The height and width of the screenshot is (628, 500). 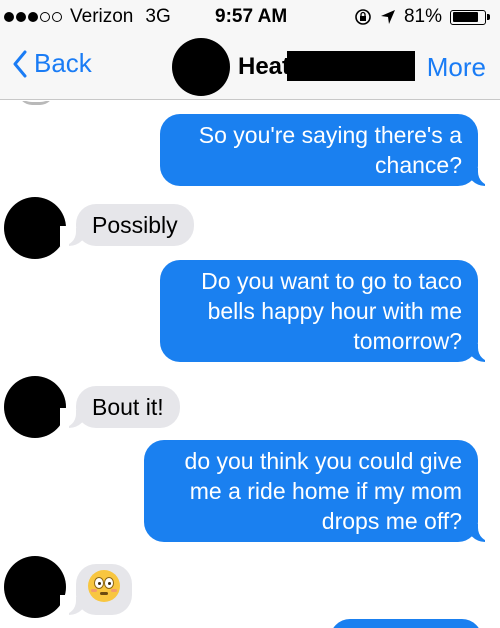 I want to click on back-button: Back, so click(x=52, y=63).